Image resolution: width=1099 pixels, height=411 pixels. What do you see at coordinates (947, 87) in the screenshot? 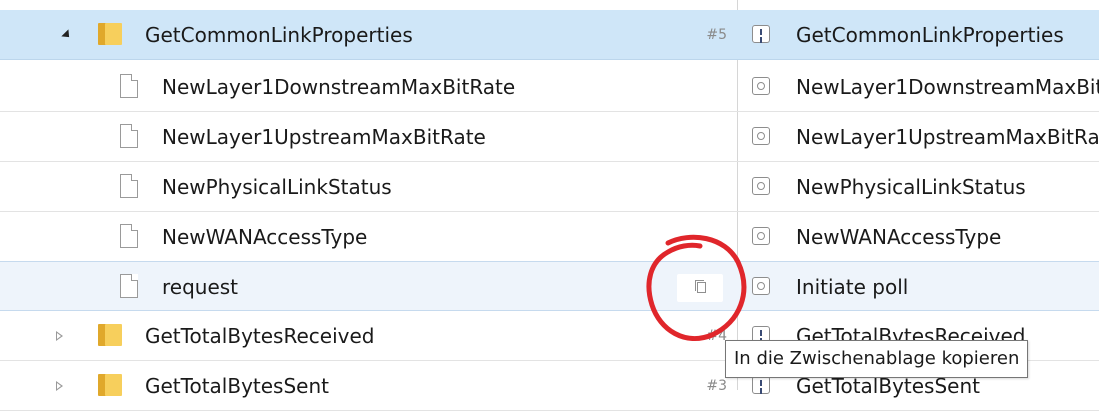
I see `tree-row-description: NewLayer1DownstreamMaxBitRate` at bounding box center [947, 87].